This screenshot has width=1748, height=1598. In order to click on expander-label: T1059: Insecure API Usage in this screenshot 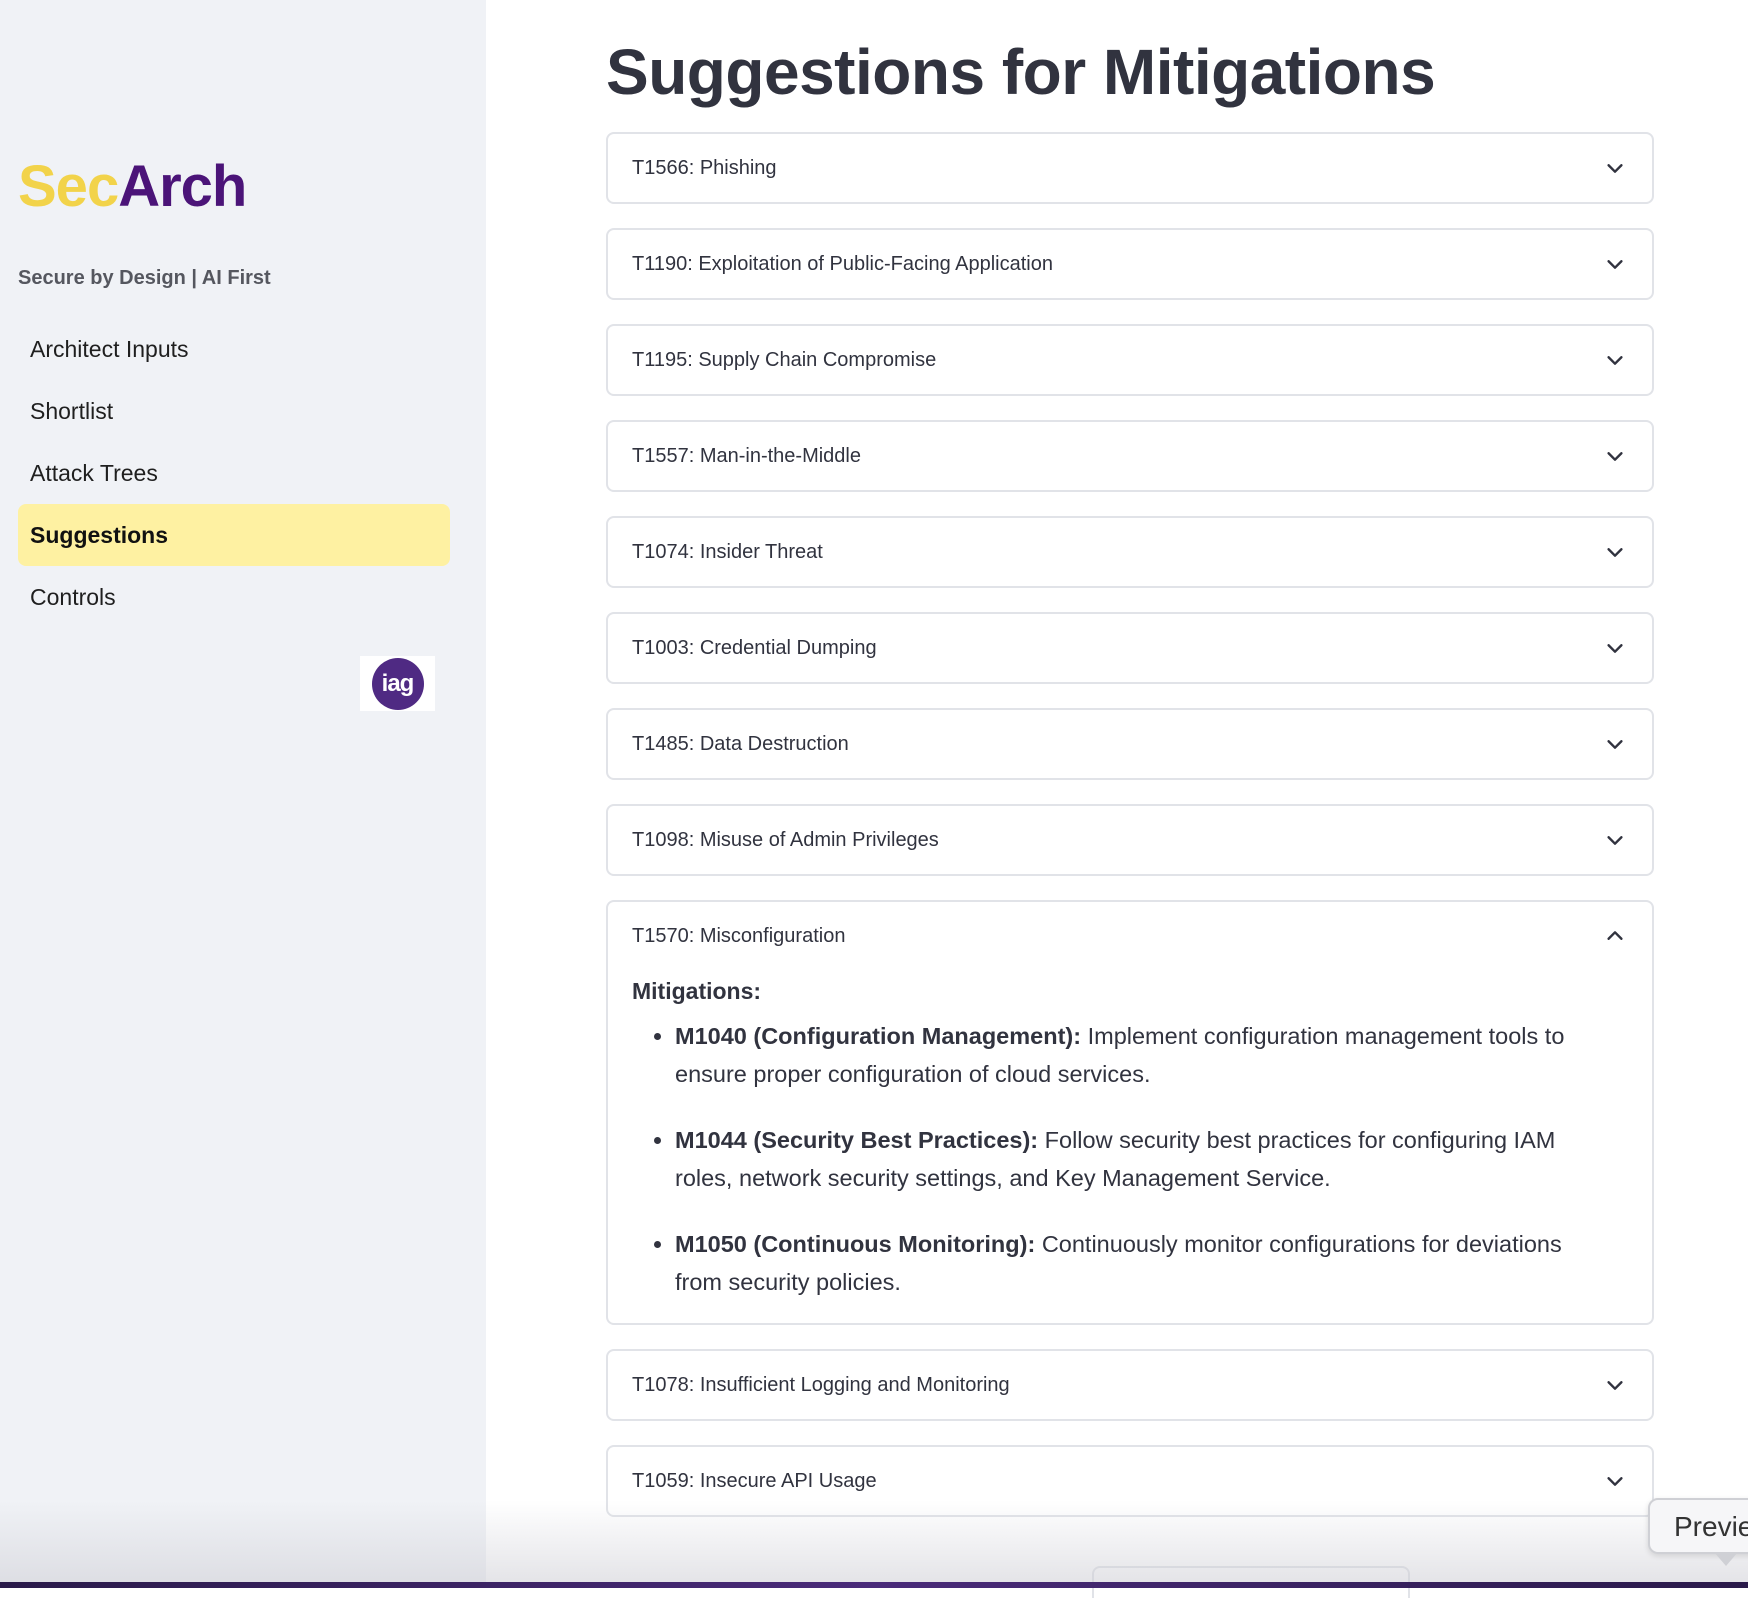, I will do `click(754, 1480)`.